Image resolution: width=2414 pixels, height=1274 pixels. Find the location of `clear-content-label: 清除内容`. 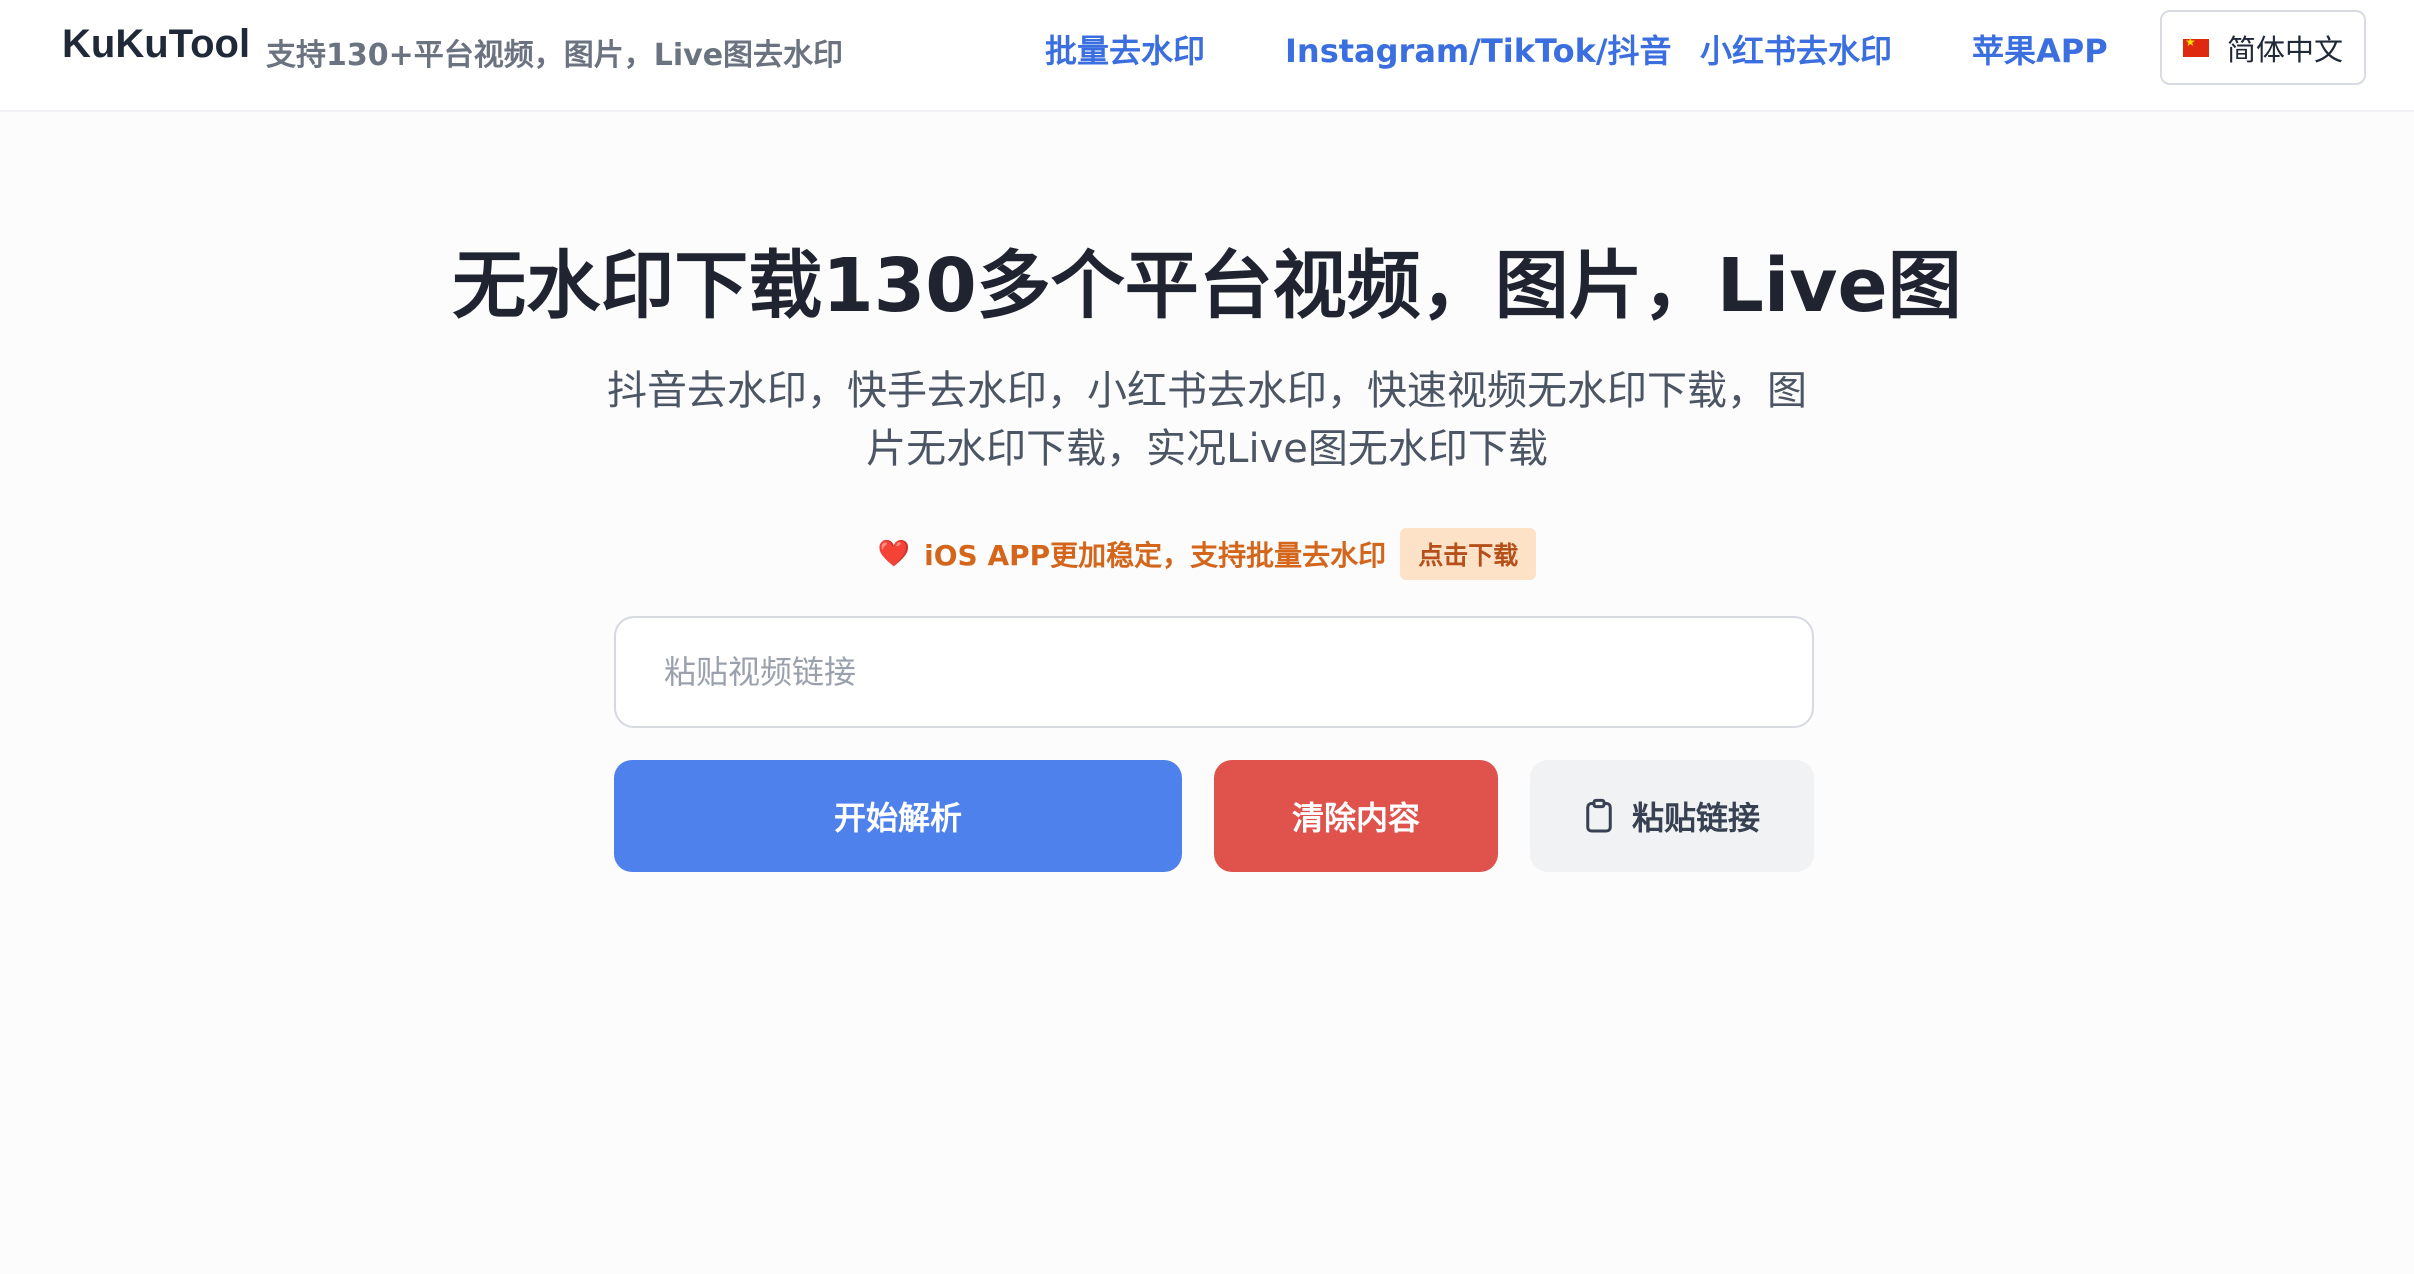

clear-content-label: 清除内容 is located at coordinates (1355, 818).